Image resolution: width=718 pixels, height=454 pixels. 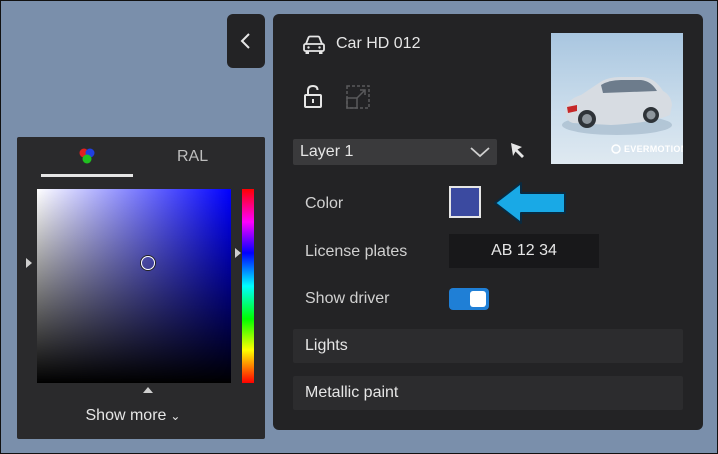 I want to click on show-more-button: Show more ⌄, so click(x=133, y=416).